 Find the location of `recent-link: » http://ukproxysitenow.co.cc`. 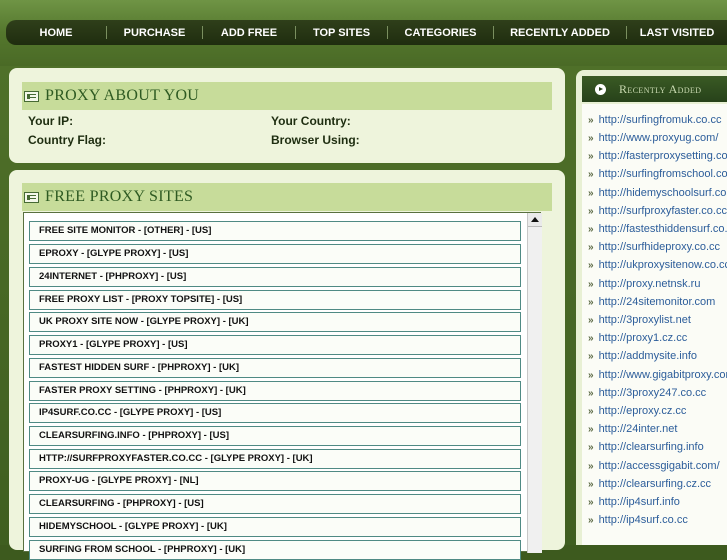

recent-link: » http://ukproxysitenow.co.cc is located at coordinates (657, 265).